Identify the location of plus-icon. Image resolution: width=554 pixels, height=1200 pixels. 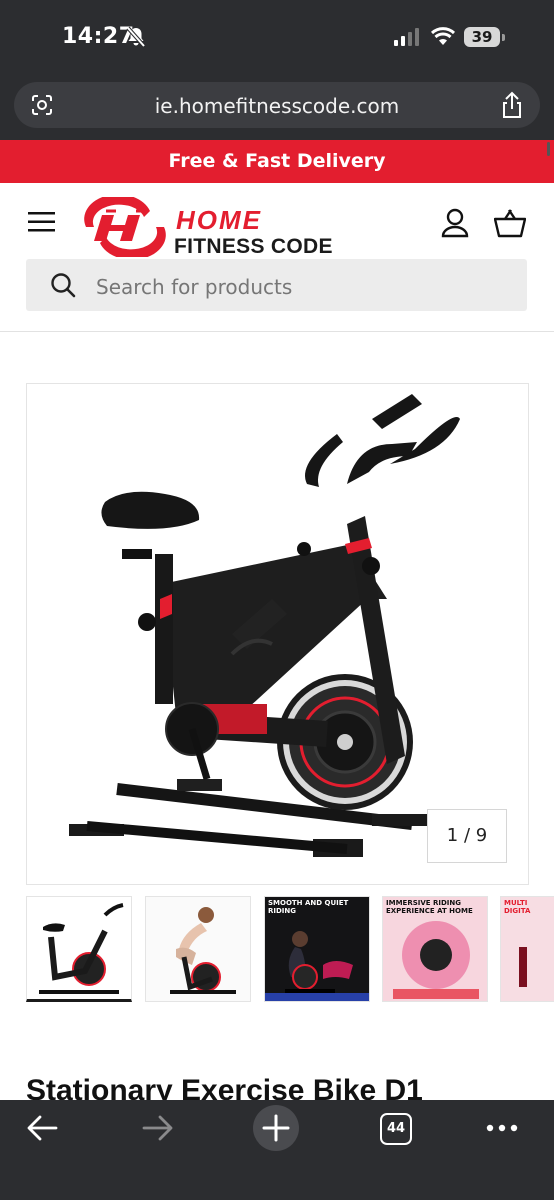
(276, 1128).